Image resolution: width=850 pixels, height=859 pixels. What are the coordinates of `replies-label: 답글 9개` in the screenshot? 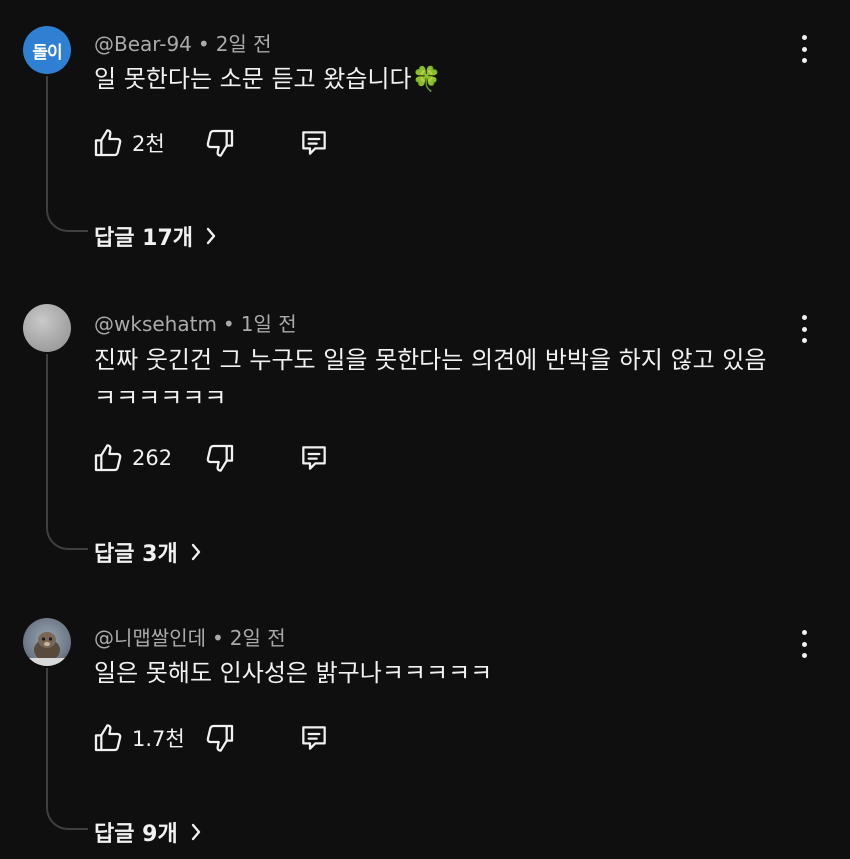 It's located at (136, 834).